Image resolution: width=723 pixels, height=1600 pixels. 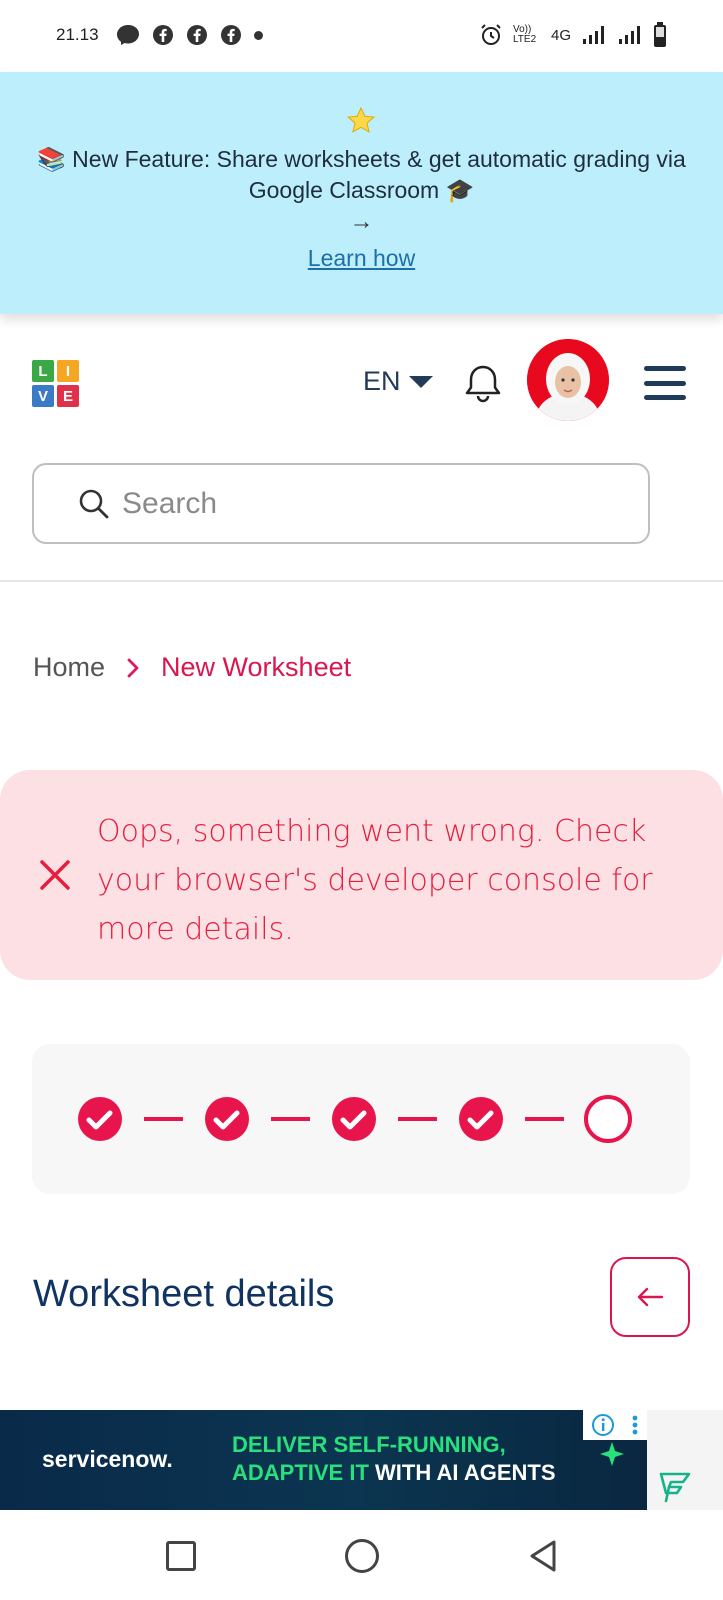 I want to click on star-icon, so click(x=361, y=119).